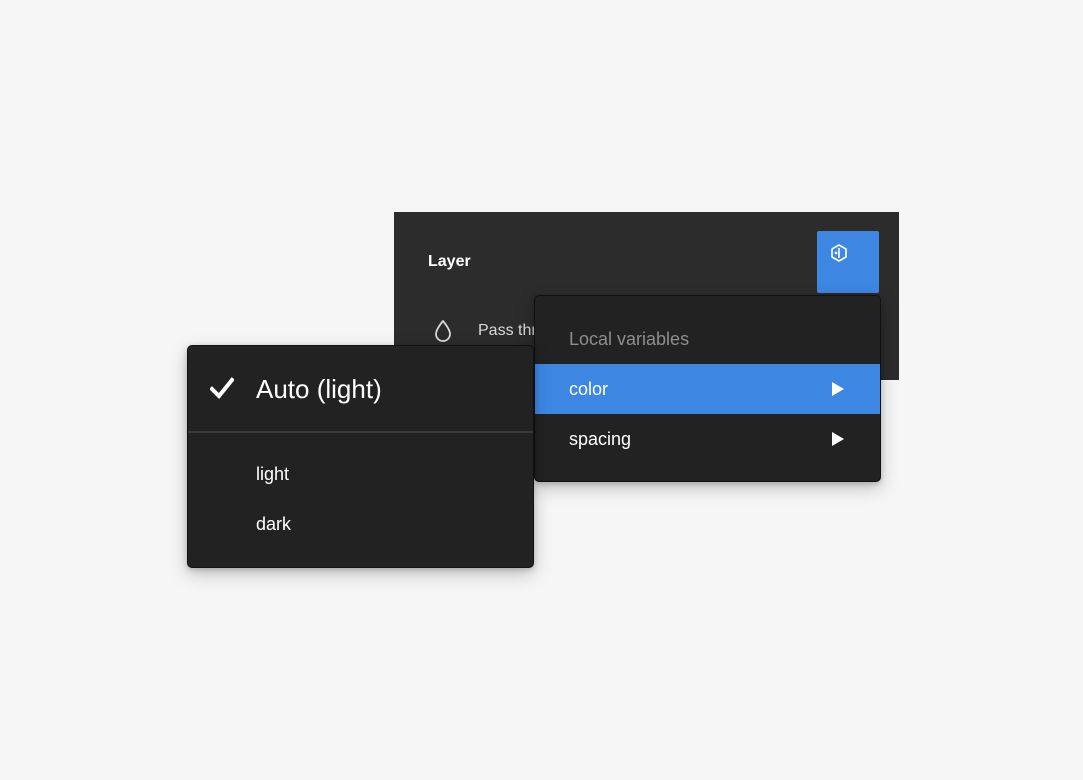  I want to click on local-variables-header: Local variables, so click(629, 339).